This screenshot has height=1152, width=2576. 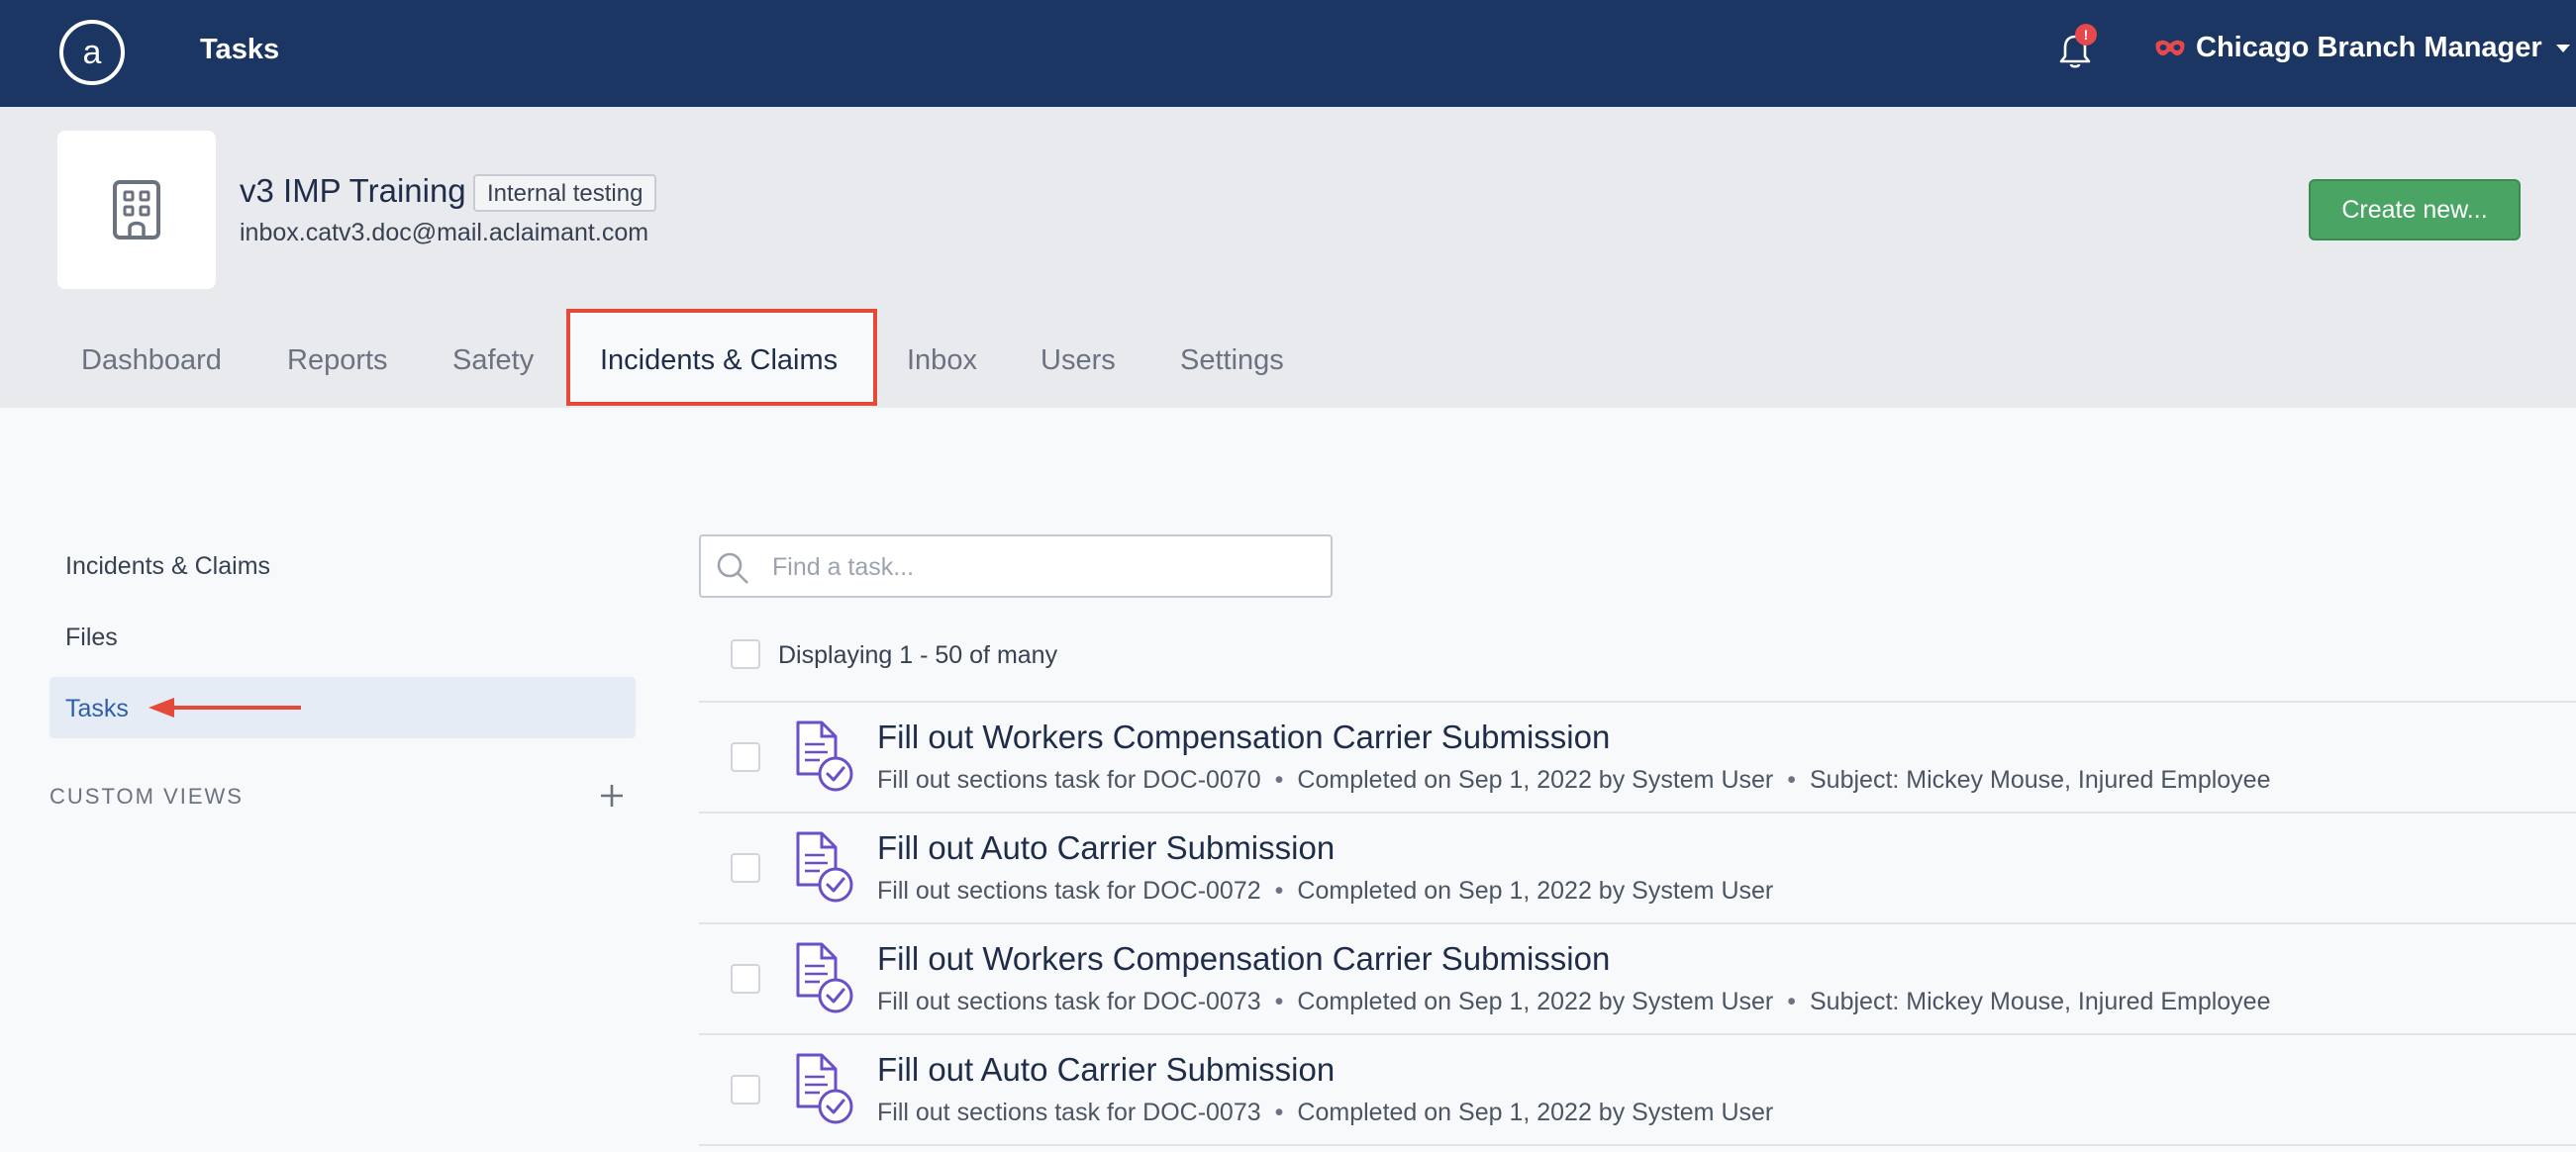 What do you see at coordinates (612, 796) in the screenshot?
I see `add-custom-view-icon` at bounding box center [612, 796].